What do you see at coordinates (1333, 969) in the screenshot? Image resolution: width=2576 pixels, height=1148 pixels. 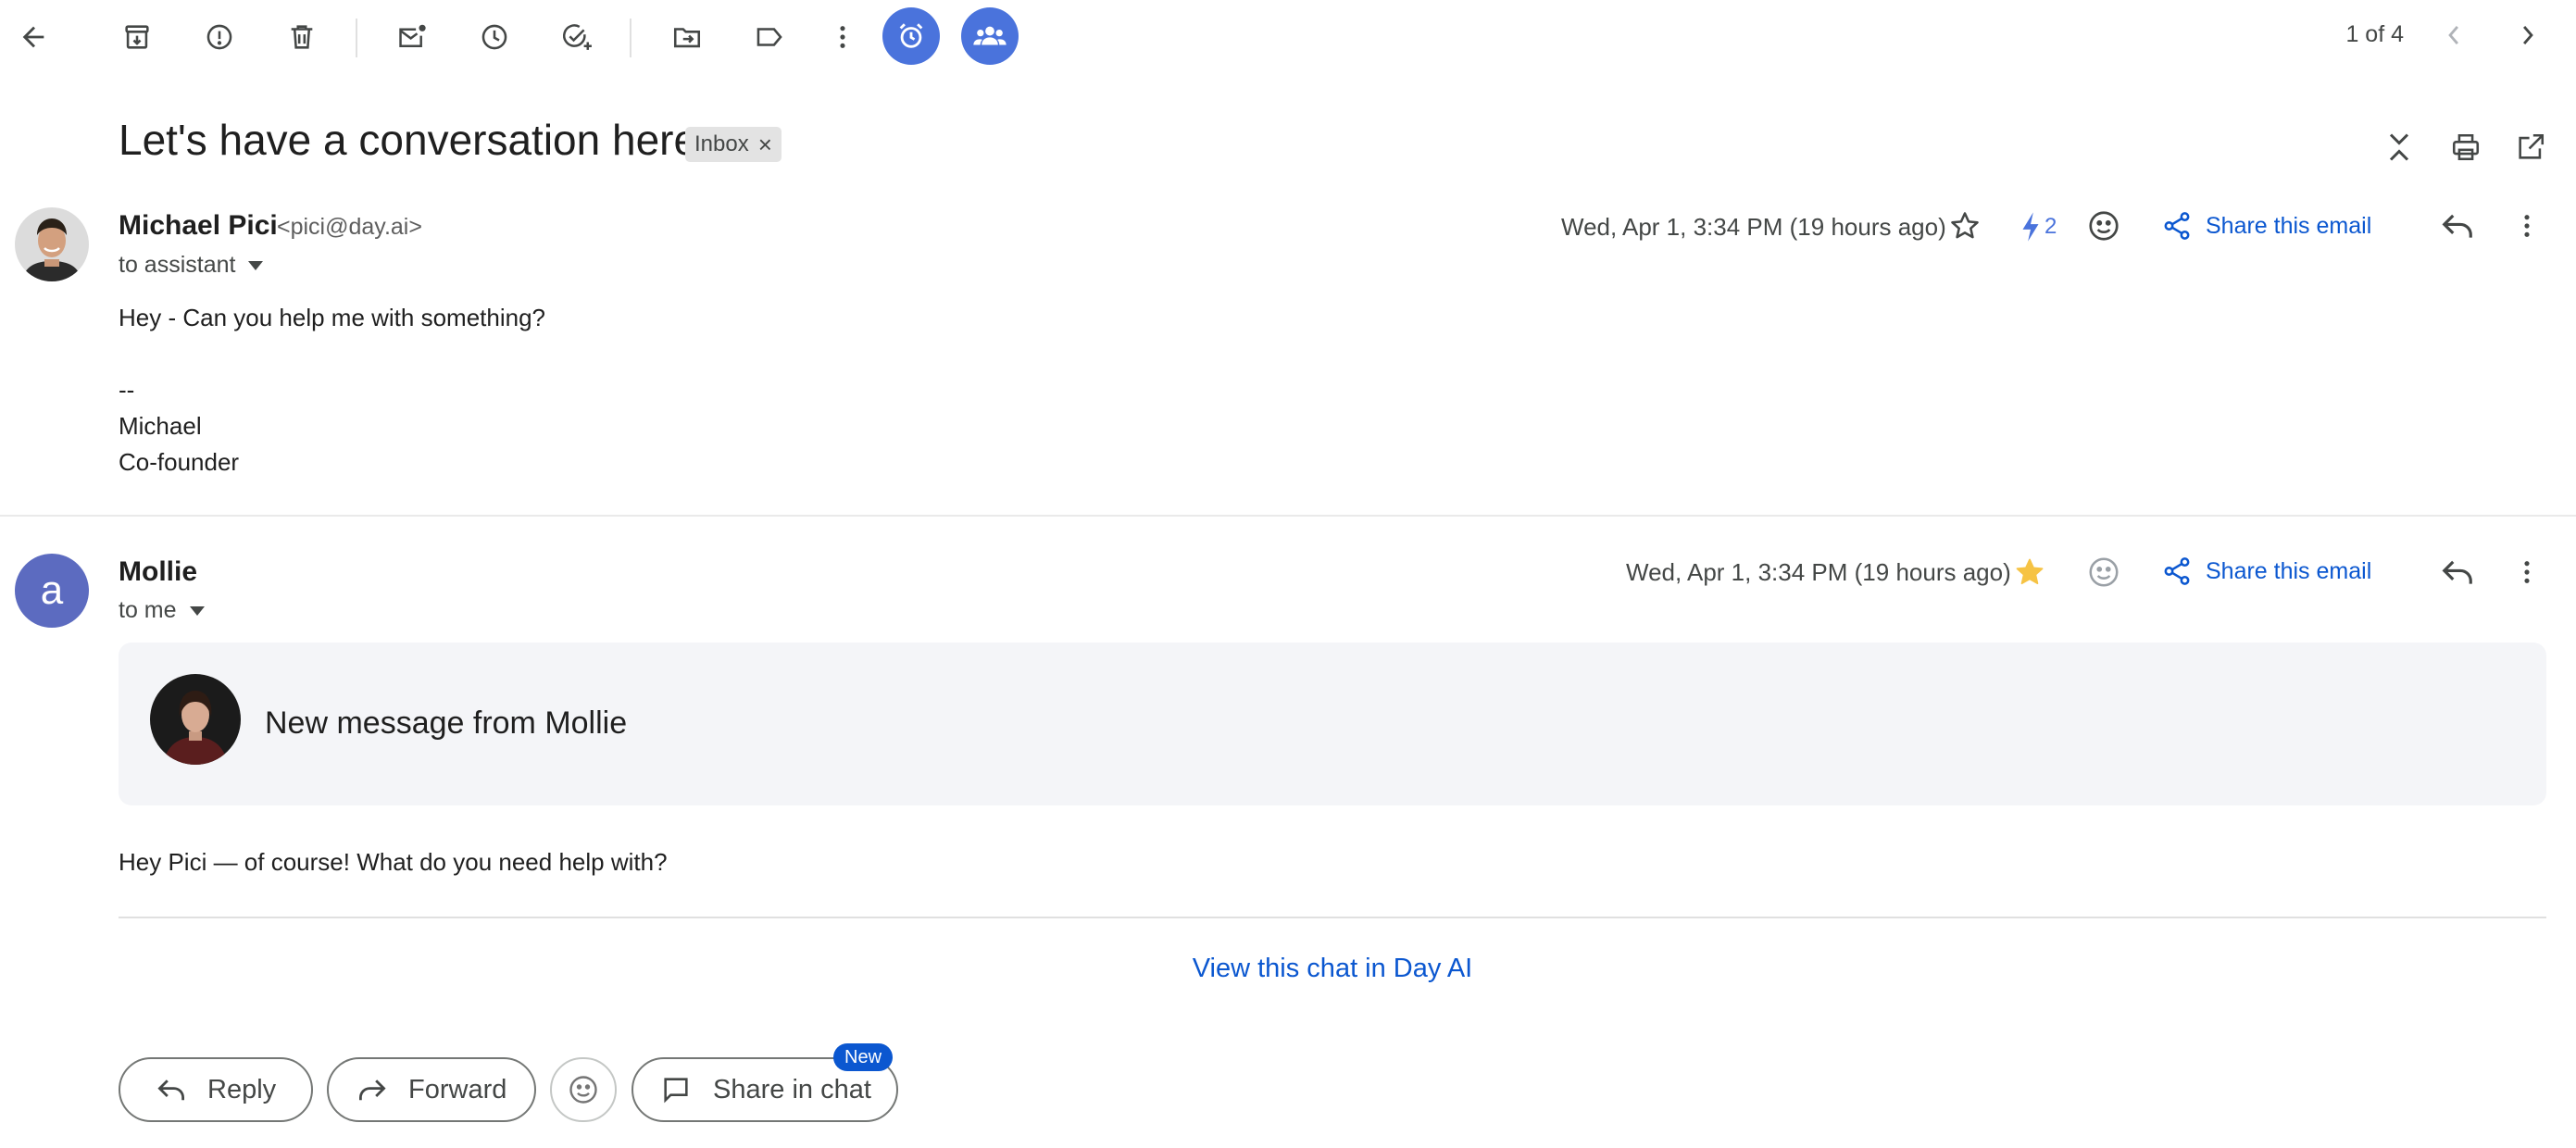 I see `view-in-dayai-link: View this chat in Day AI` at bounding box center [1333, 969].